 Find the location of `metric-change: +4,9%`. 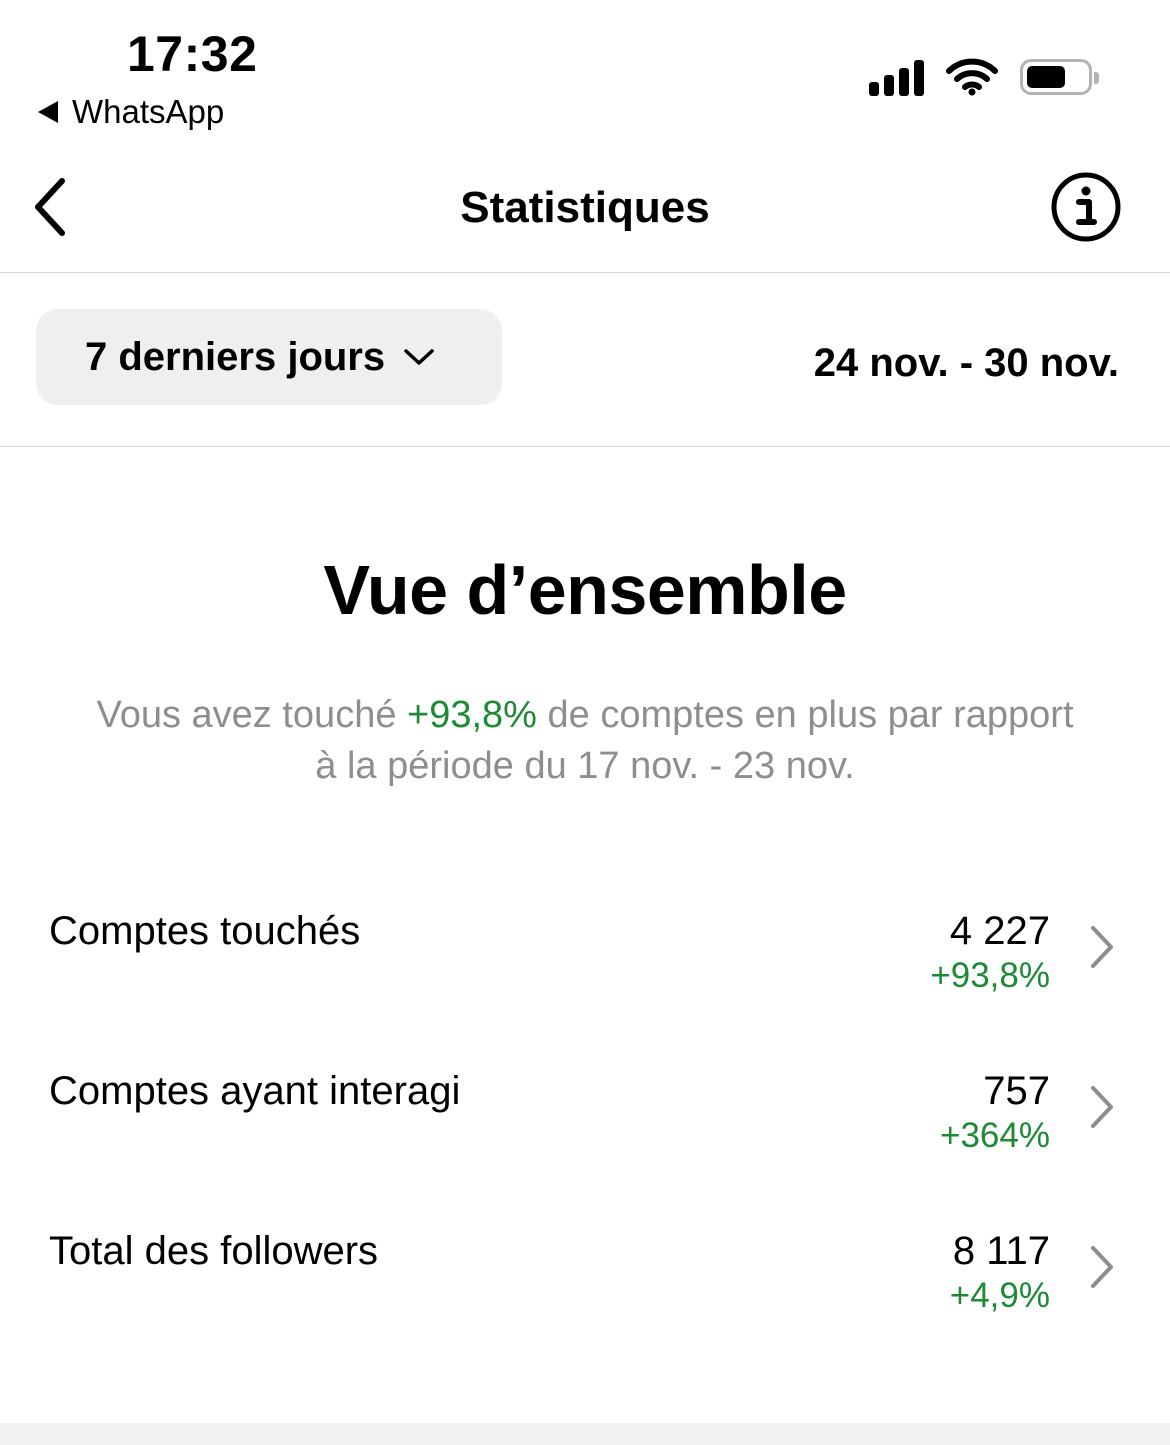

metric-change: +4,9% is located at coordinates (999, 1295).